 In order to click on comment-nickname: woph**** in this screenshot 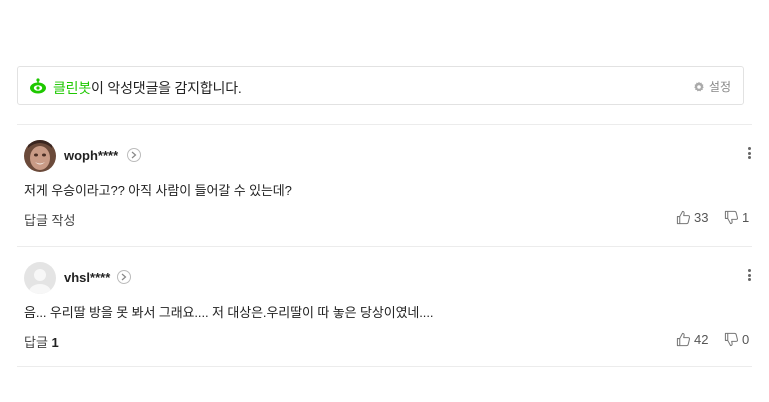, I will do `click(91, 155)`.